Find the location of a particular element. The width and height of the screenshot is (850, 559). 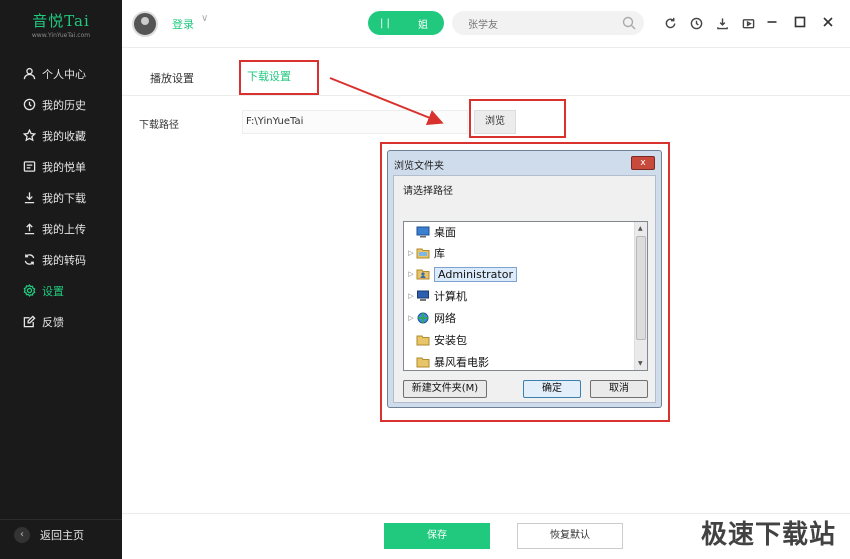

logo-text: 音悦Tai is located at coordinates (61, 20).